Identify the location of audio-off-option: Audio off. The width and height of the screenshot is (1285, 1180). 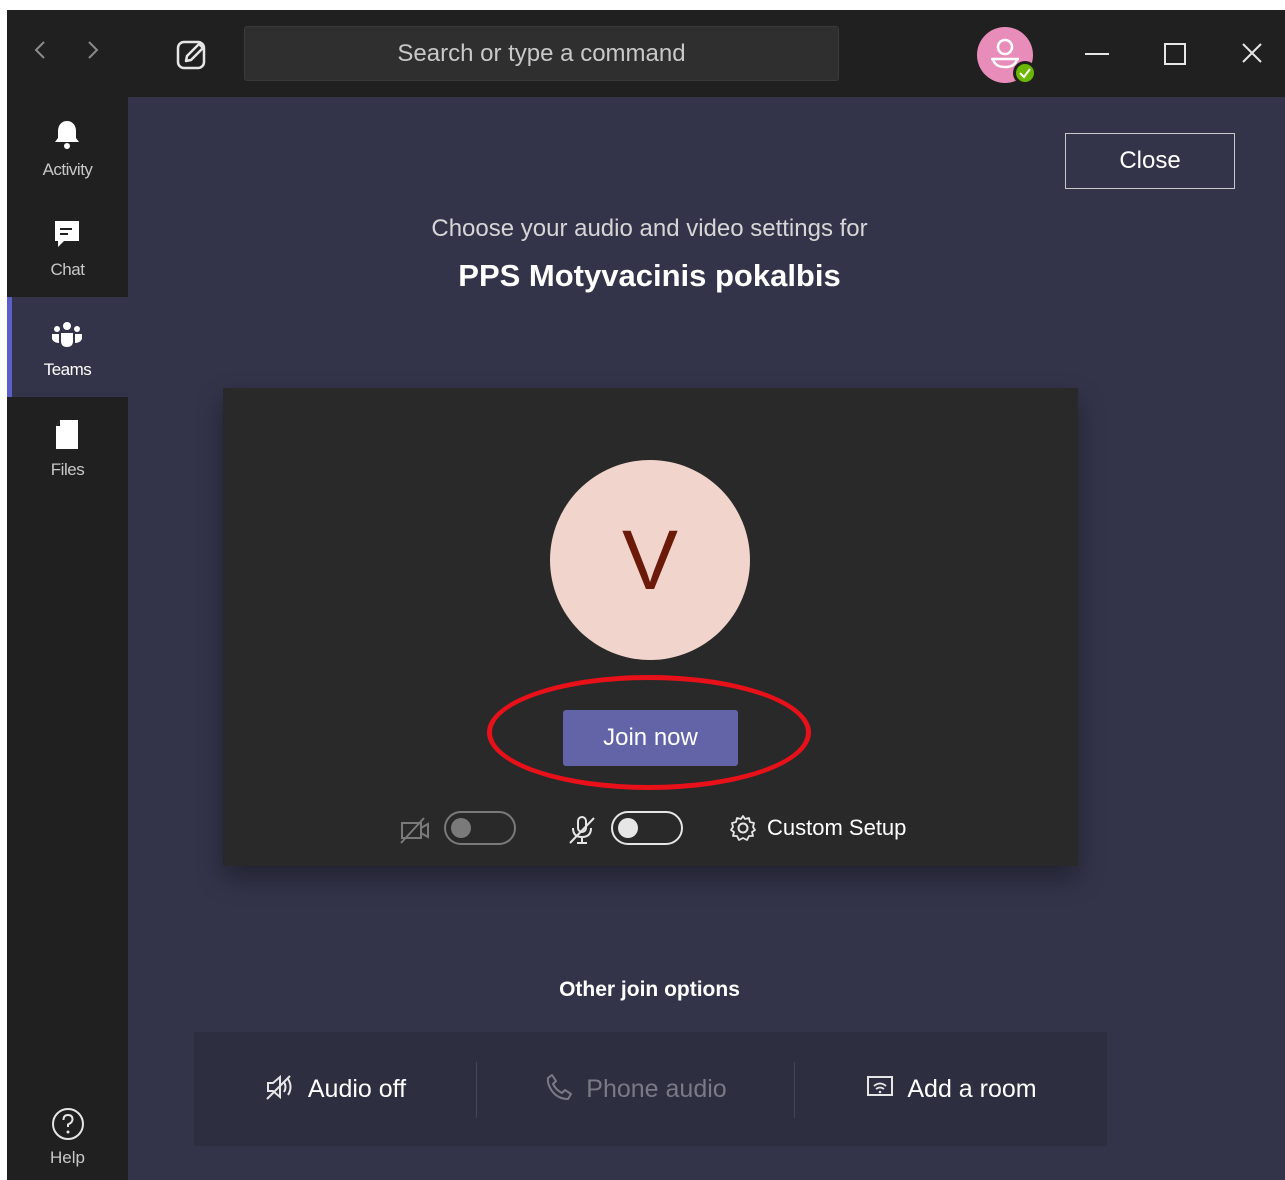
(335, 1089).